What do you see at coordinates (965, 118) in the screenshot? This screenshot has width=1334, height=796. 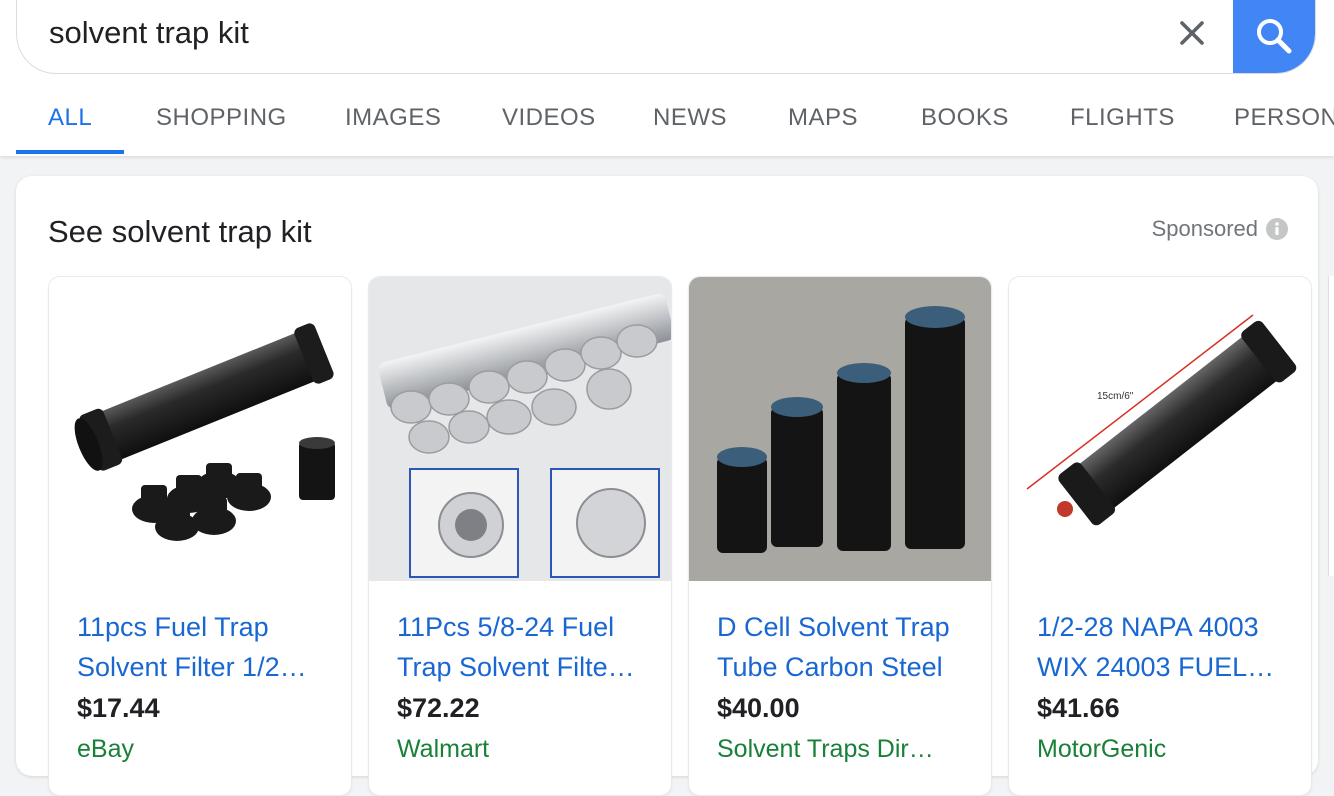 I see `tab-books: BOOKS` at bounding box center [965, 118].